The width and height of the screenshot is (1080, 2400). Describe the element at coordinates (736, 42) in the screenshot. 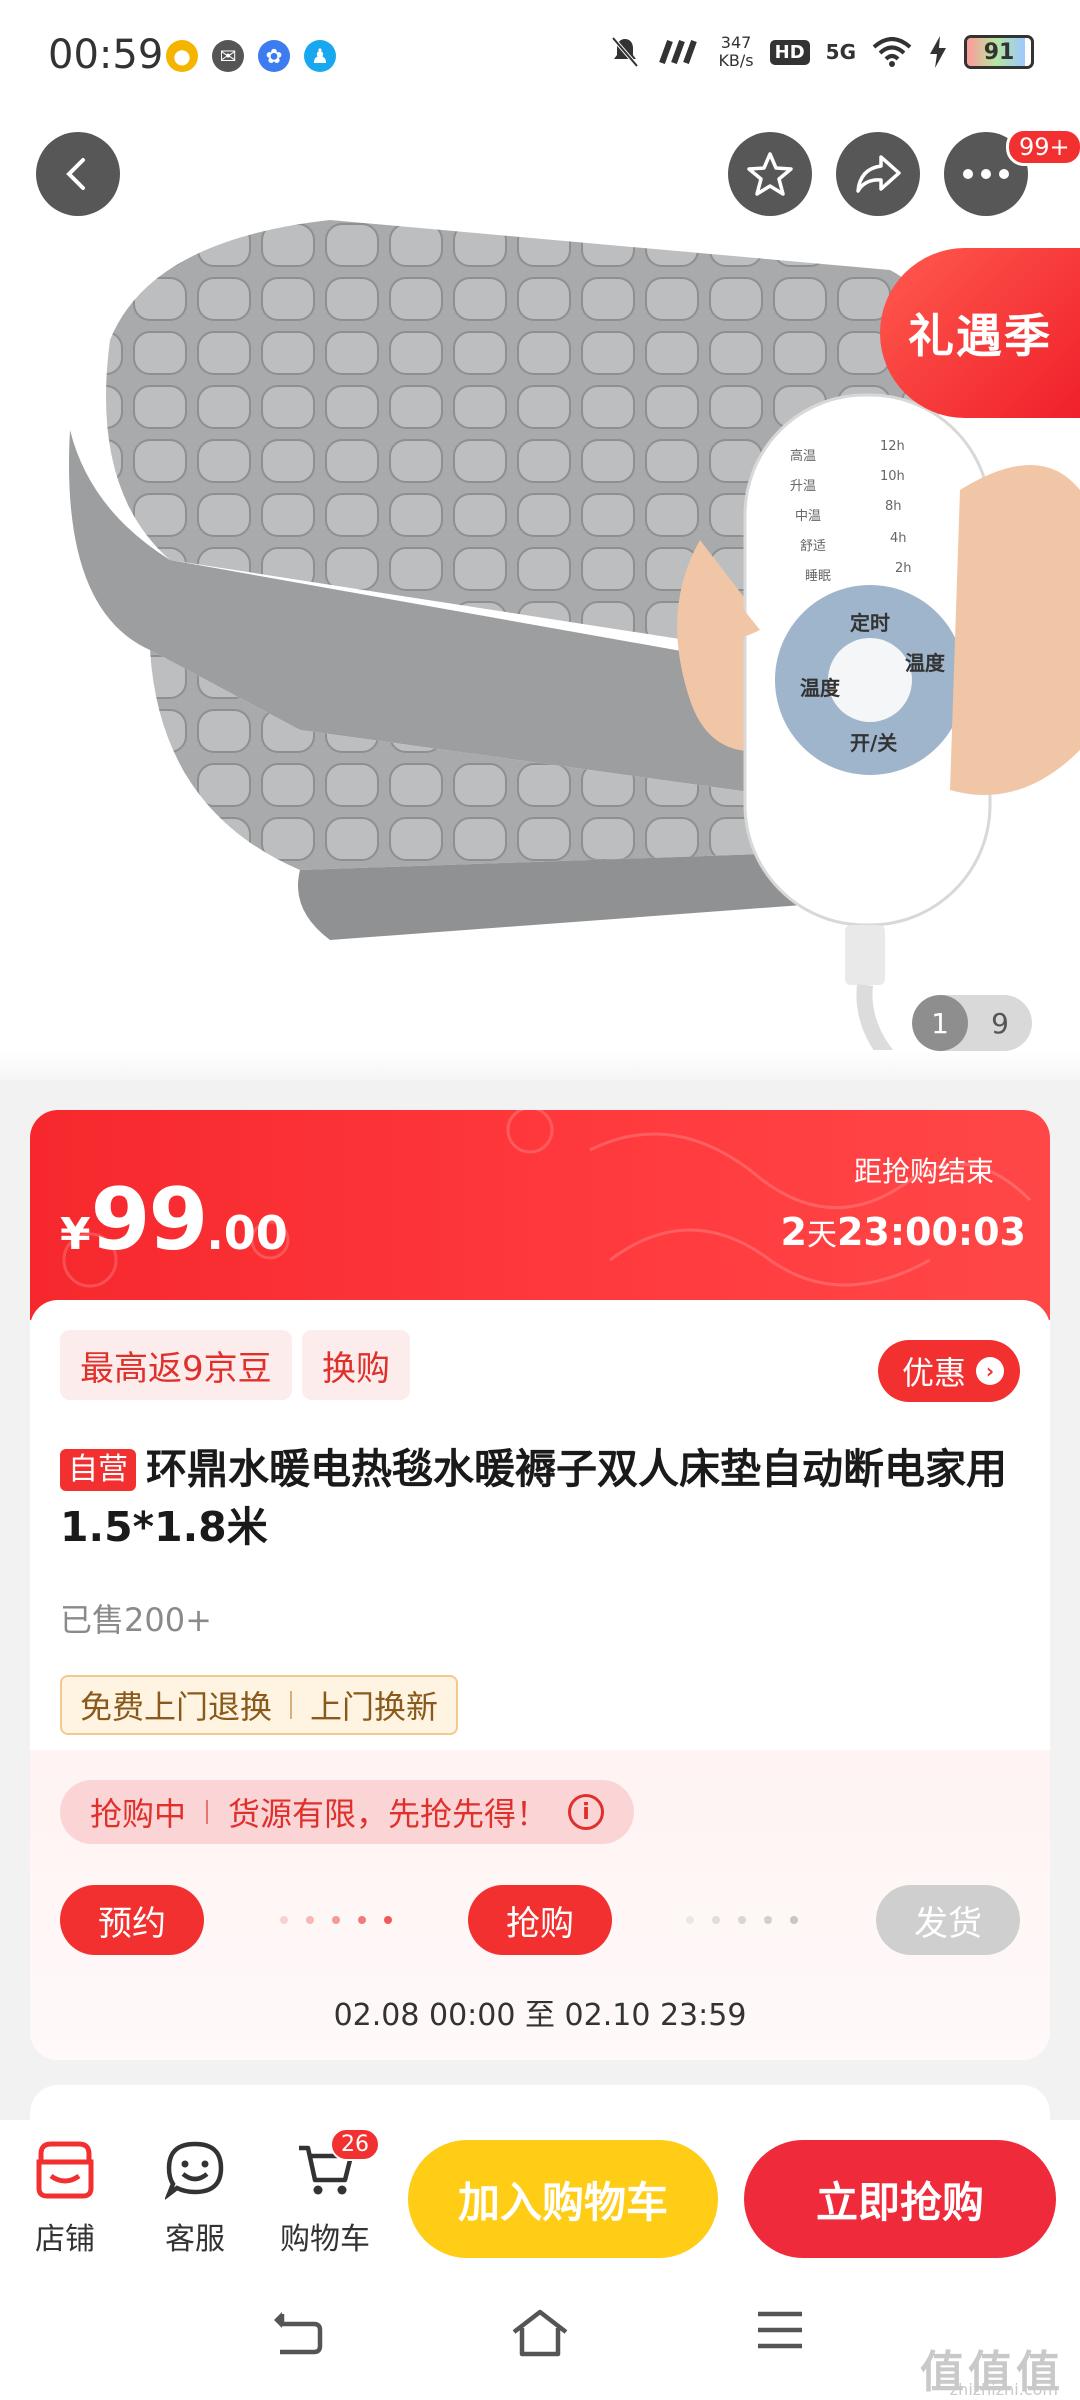

I see `net-speed-value: 347` at that location.